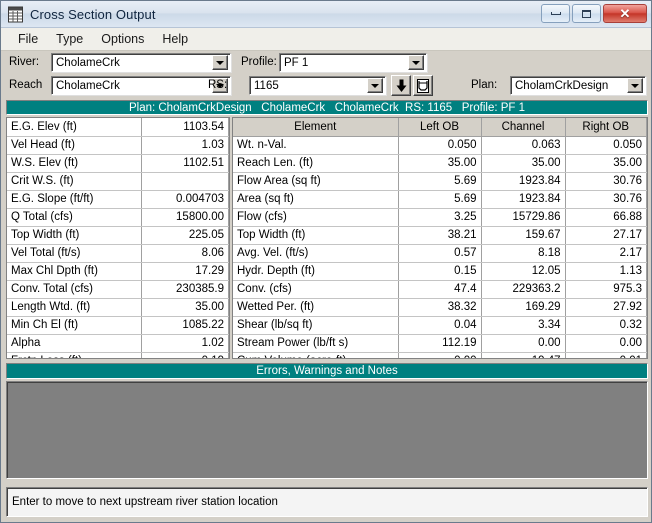 This screenshot has height=523, width=652. I want to click on table-row: Shear (lb/sq ft) 0.04 3.34 0.32, so click(440, 325).